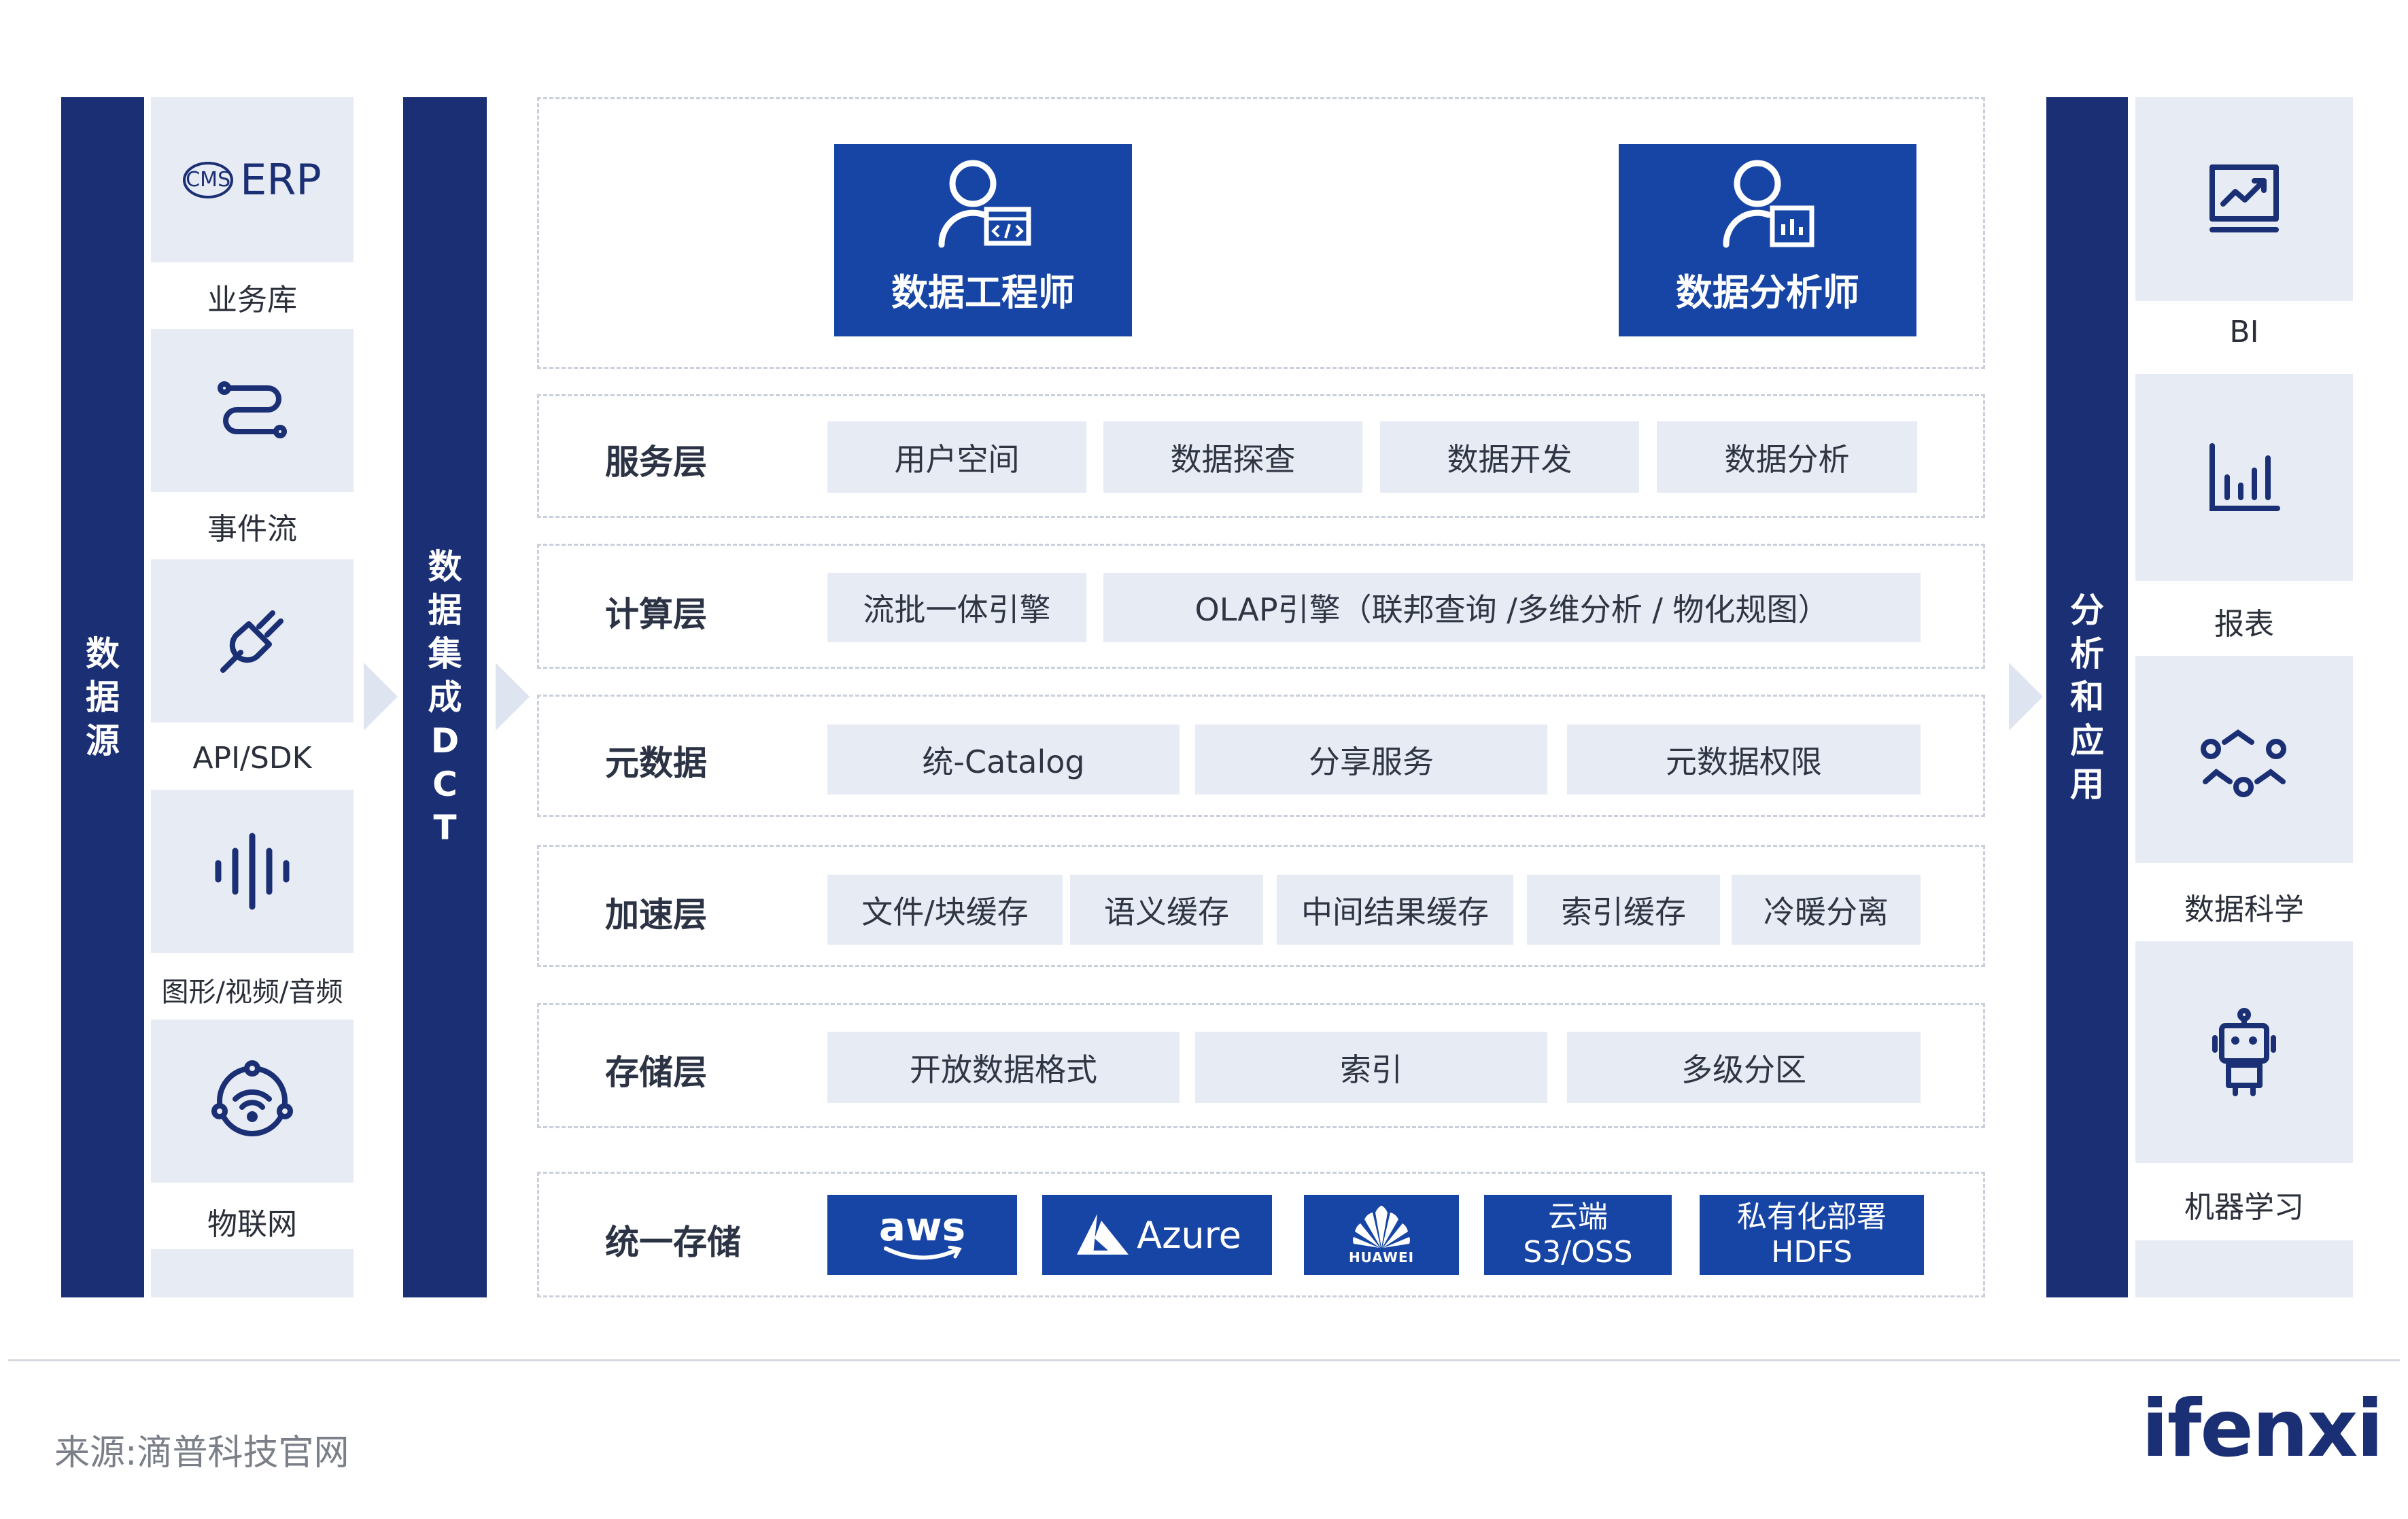  What do you see at coordinates (2244, 332) in the screenshot?
I see `app-label-bi: BI` at bounding box center [2244, 332].